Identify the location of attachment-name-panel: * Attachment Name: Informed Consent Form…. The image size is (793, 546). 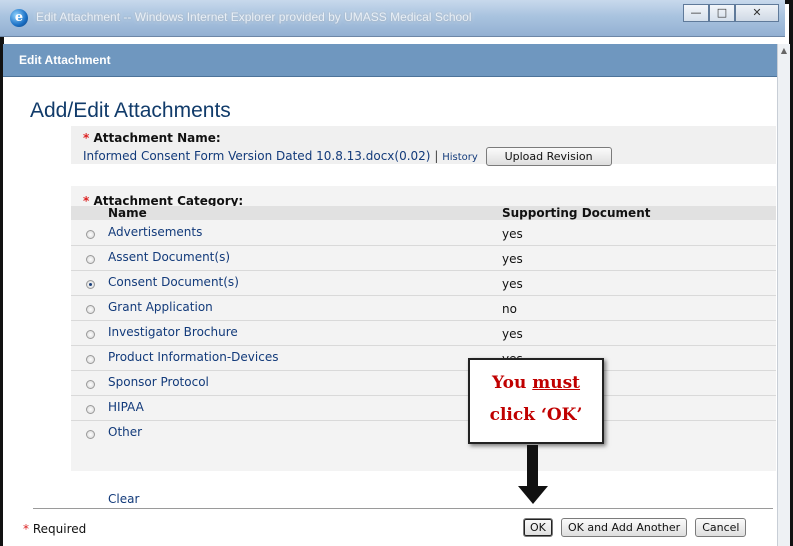
(423, 146).